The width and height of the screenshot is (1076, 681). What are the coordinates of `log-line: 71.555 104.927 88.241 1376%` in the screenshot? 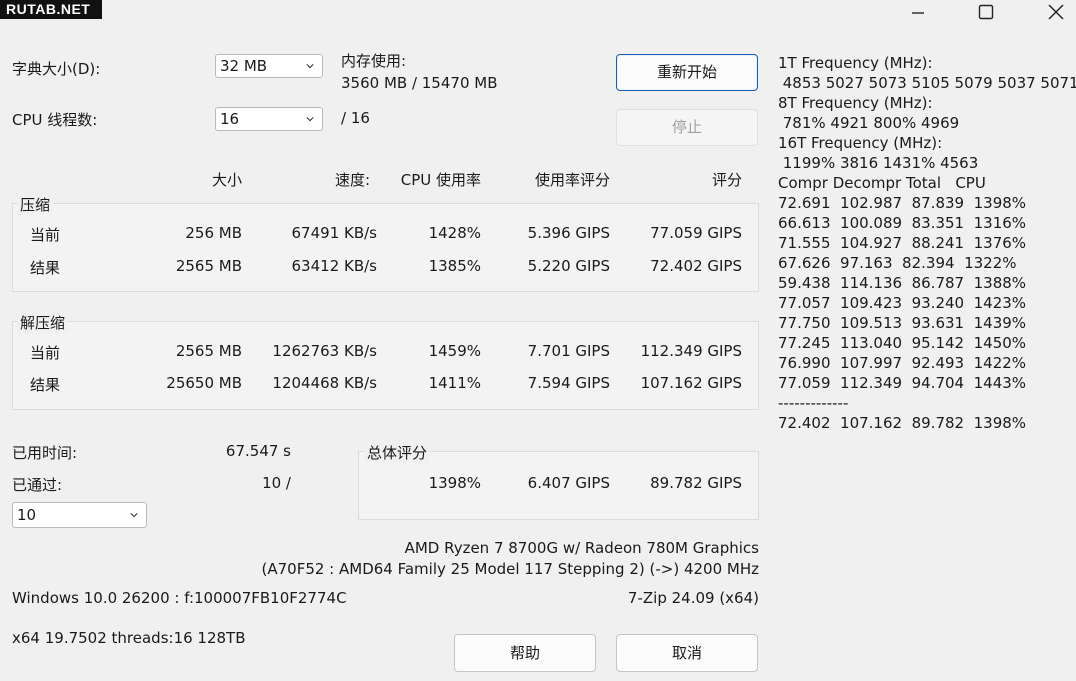 It's located at (902, 243).